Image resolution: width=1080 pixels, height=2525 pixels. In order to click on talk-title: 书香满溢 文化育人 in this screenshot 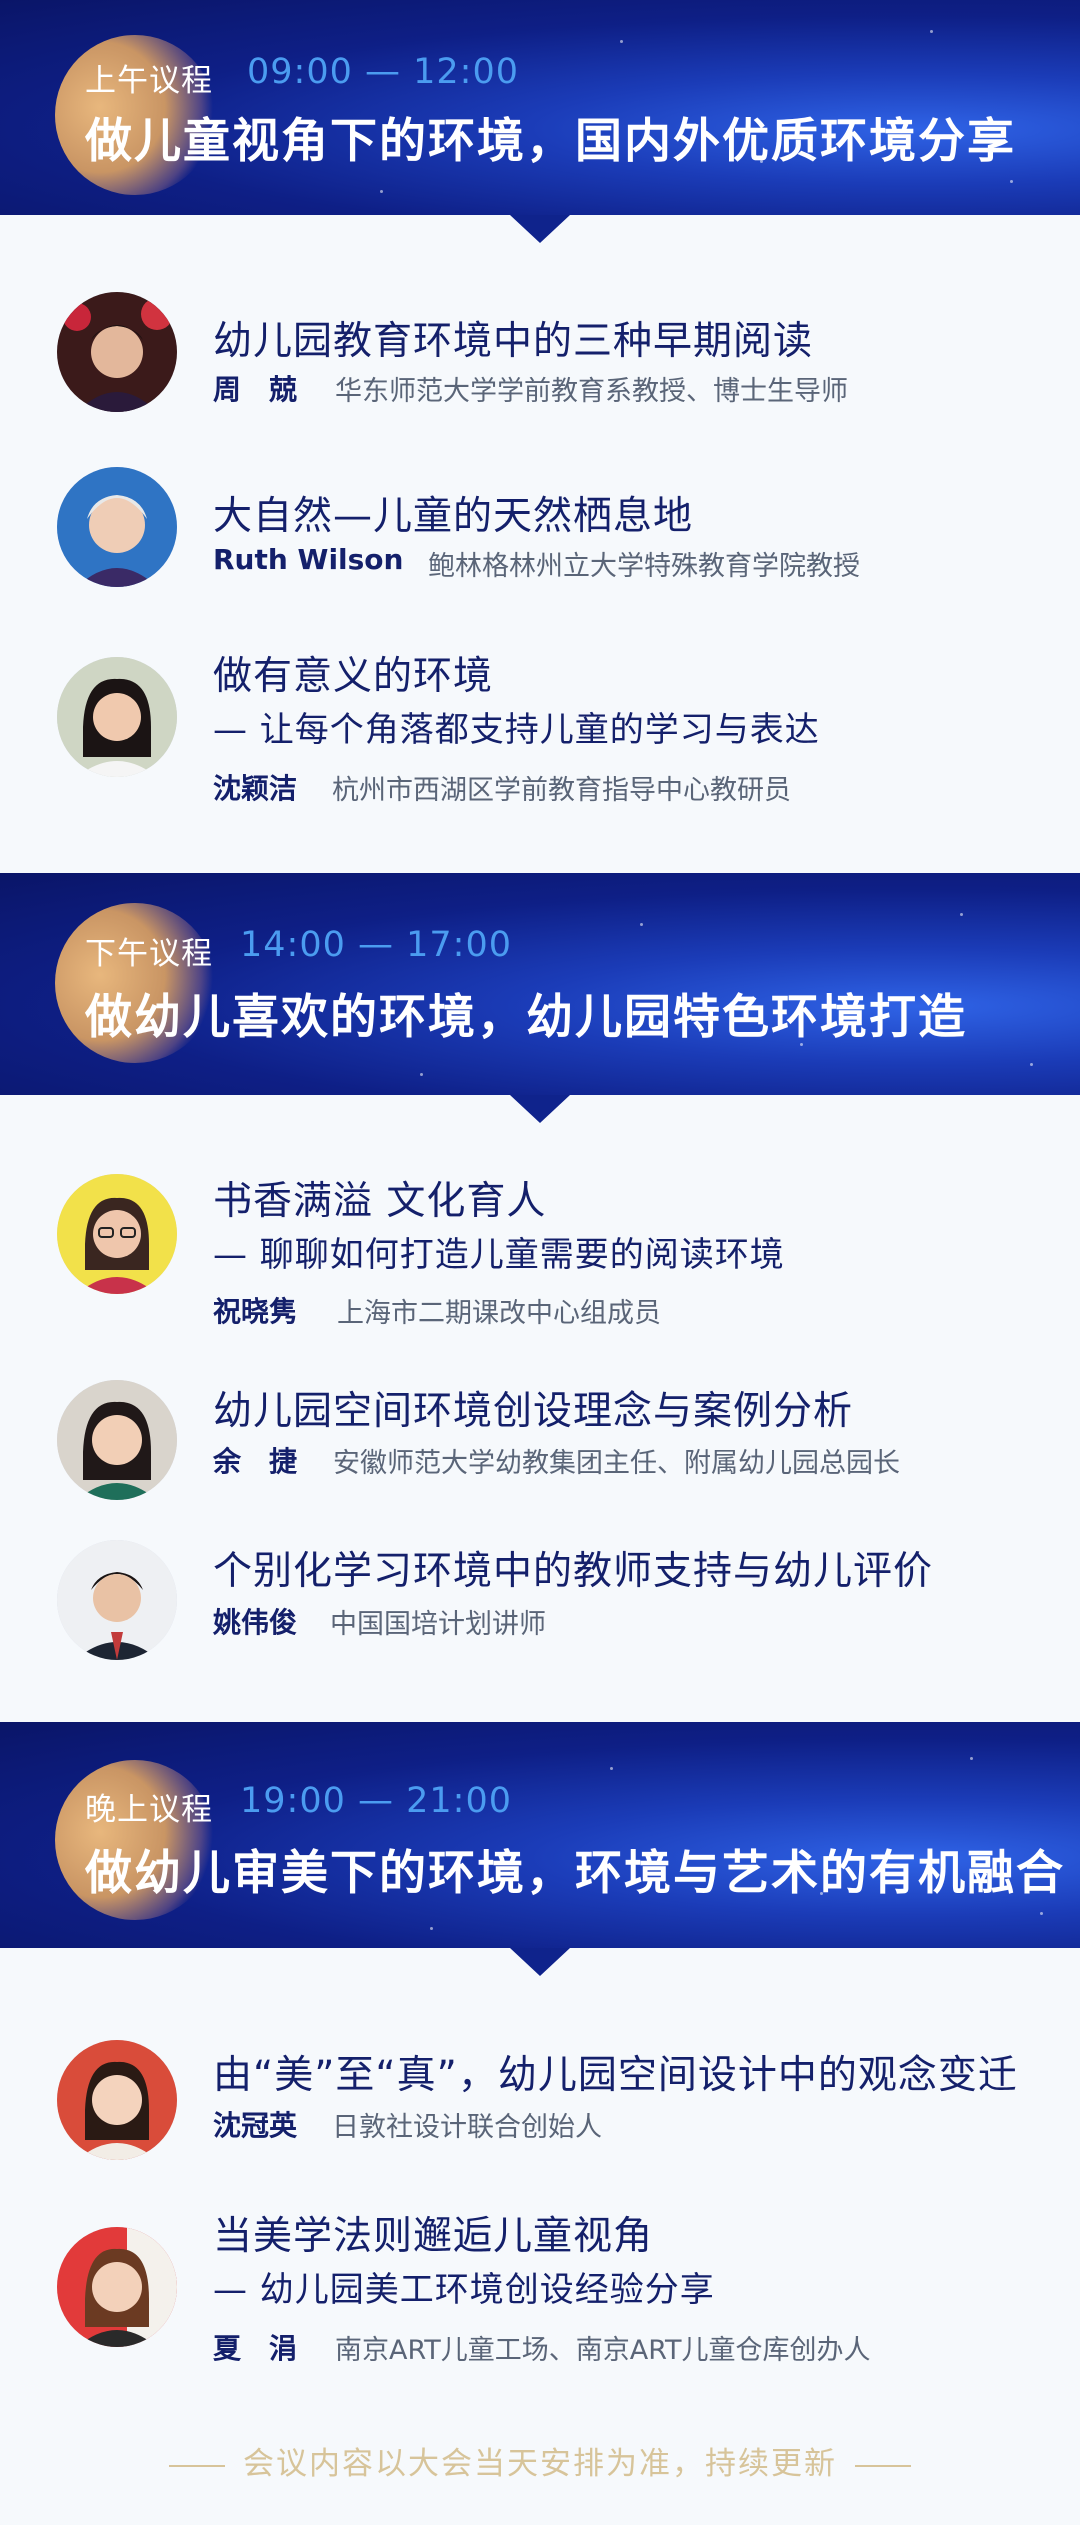, I will do `click(380, 1201)`.